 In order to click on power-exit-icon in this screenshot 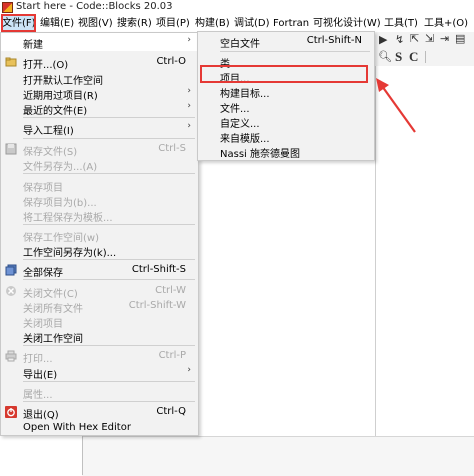, I will do `click(11, 412)`.